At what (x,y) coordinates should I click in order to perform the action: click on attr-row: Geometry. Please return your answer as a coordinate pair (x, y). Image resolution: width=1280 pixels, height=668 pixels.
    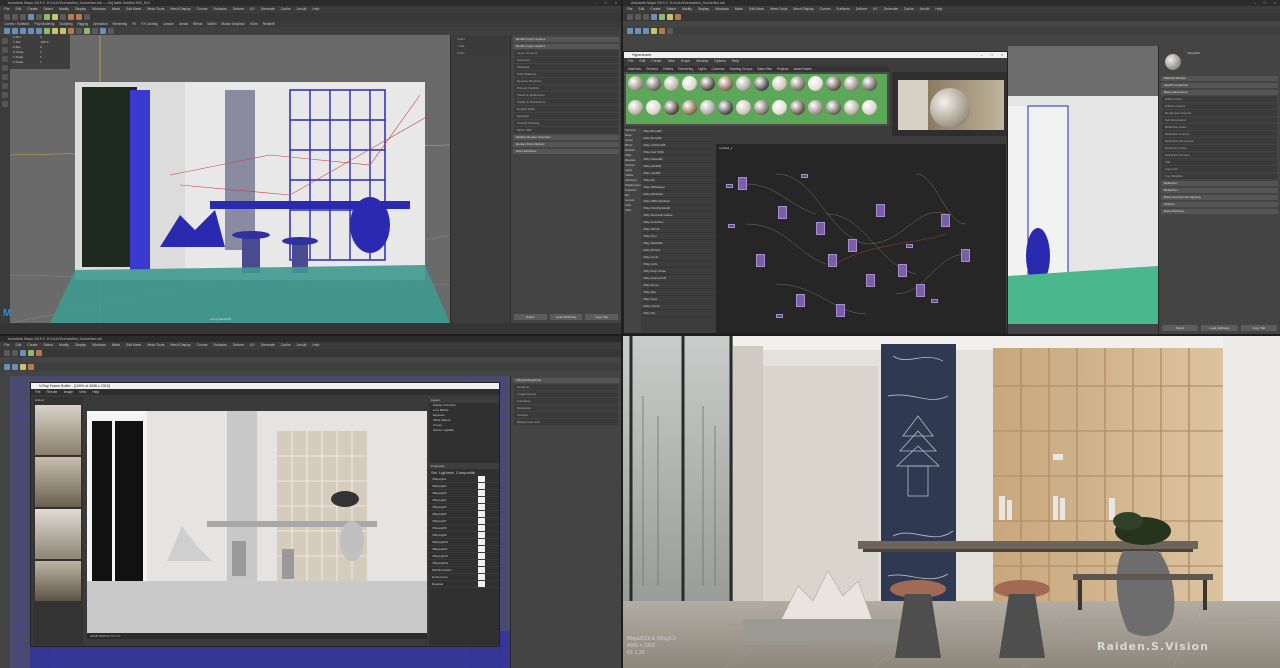
    Looking at the image, I should click on (566, 60).